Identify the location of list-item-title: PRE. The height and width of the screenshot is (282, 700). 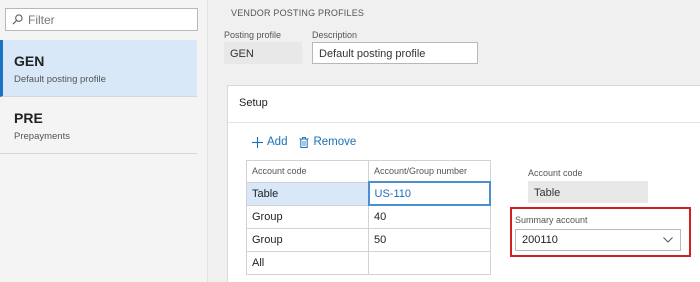
(28, 118).